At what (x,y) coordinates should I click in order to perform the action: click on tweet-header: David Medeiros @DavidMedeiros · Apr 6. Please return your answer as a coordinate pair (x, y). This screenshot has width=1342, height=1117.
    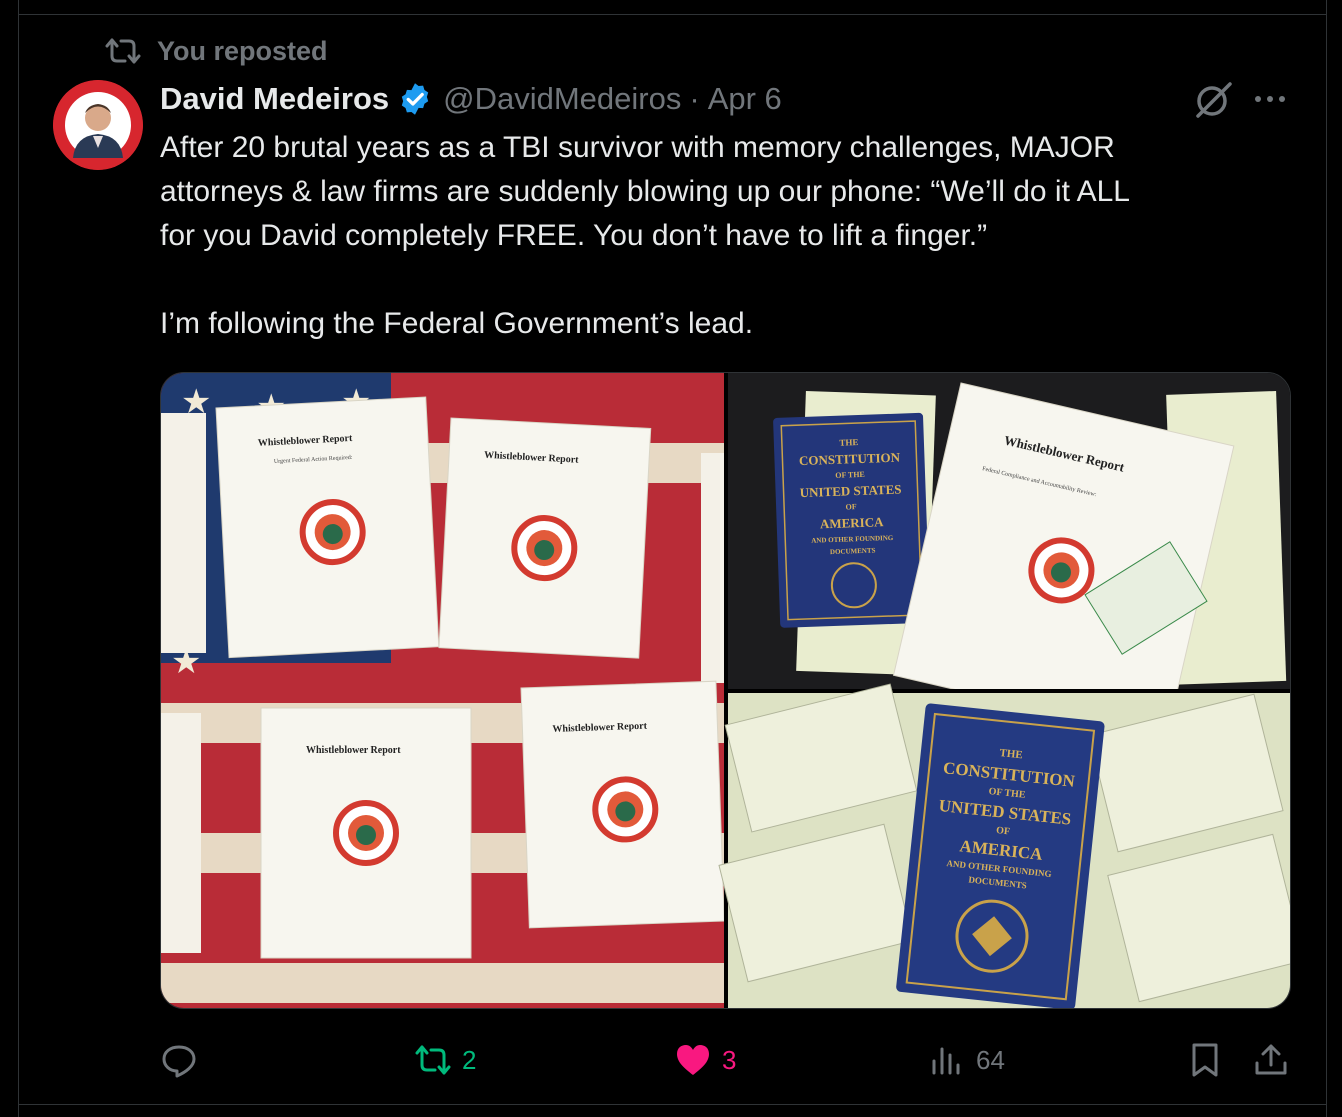
    Looking at the image, I should click on (471, 99).